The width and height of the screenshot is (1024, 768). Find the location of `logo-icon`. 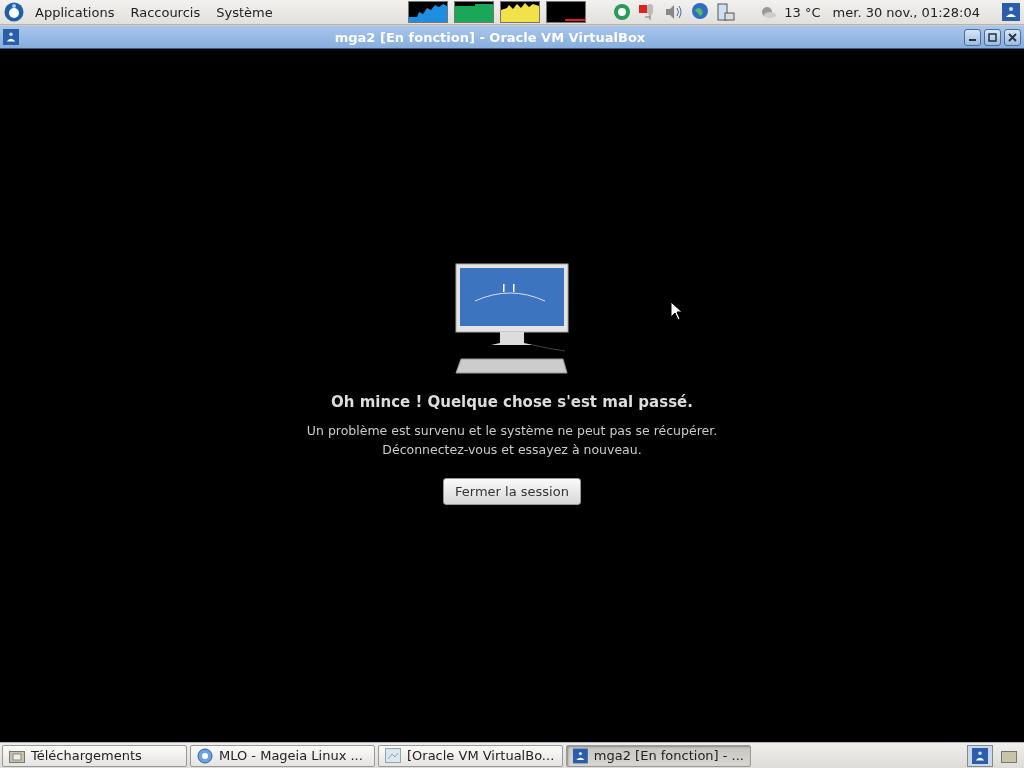

logo-icon is located at coordinates (14, 12).